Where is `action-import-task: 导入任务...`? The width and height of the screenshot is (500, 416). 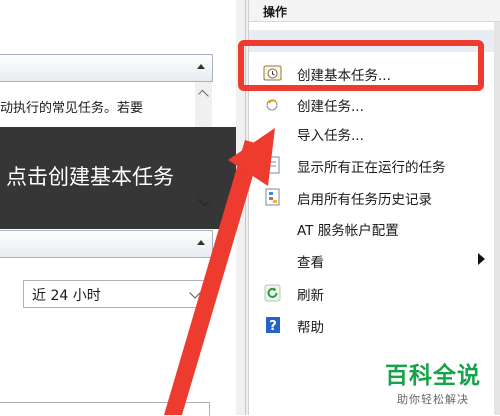 action-import-task: 导入任务... is located at coordinates (374, 133).